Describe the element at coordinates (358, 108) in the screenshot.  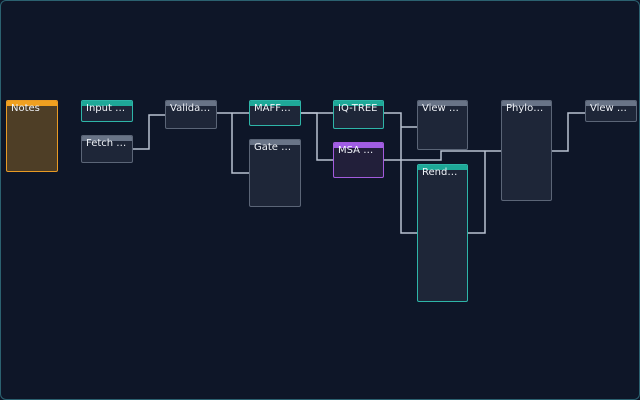
I see `node-label: IQ-TREE` at that location.